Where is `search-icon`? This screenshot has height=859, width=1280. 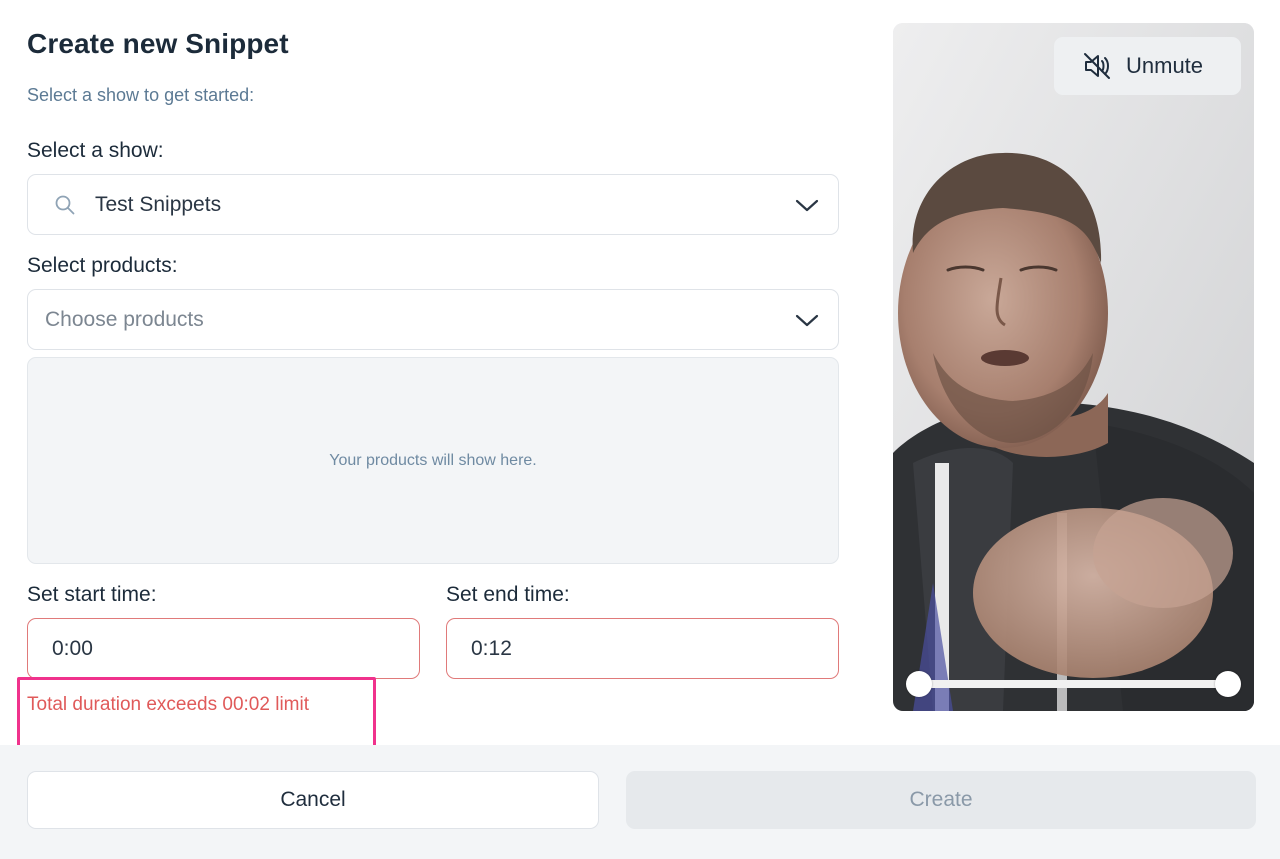
search-icon is located at coordinates (65, 205).